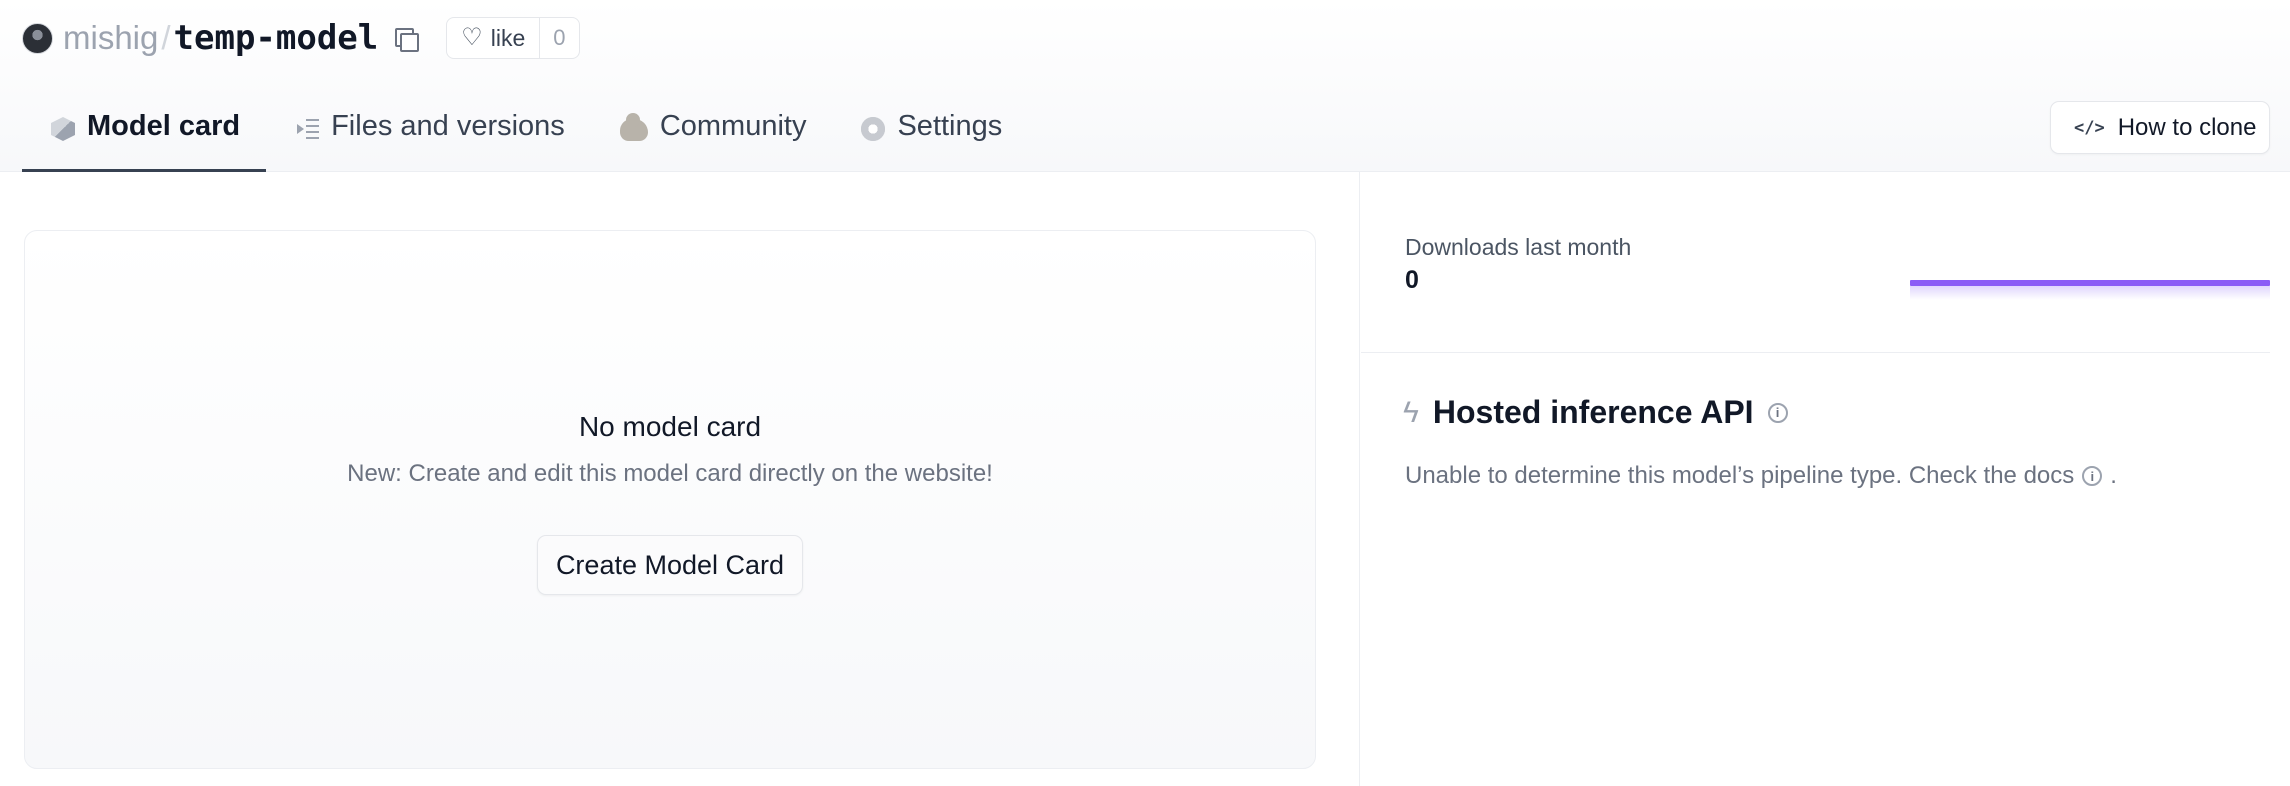 Image resolution: width=2290 pixels, height=786 pixels. Describe the element at coordinates (2089, 127) in the screenshot. I see `code-icon: </>` at that location.